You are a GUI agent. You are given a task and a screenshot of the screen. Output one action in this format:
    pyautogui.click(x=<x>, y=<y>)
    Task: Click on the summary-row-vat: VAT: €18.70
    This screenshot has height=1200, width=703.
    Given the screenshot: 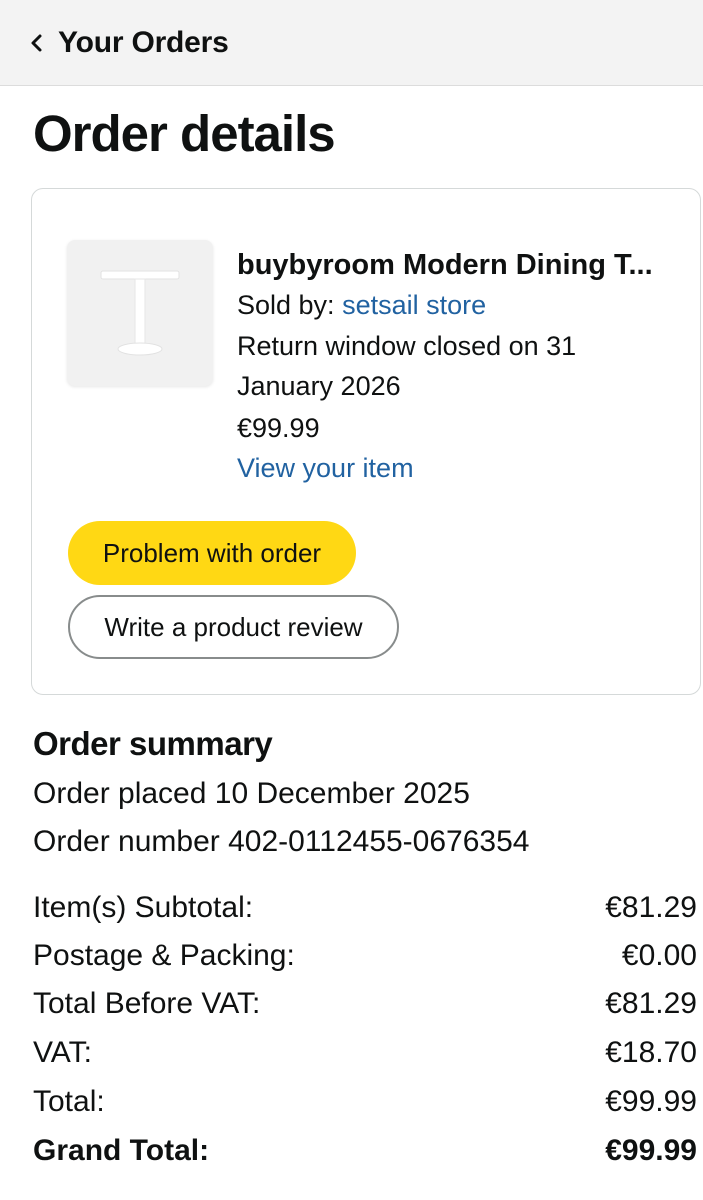 What is the action you would take?
    pyautogui.click(x=365, y=1053)
    